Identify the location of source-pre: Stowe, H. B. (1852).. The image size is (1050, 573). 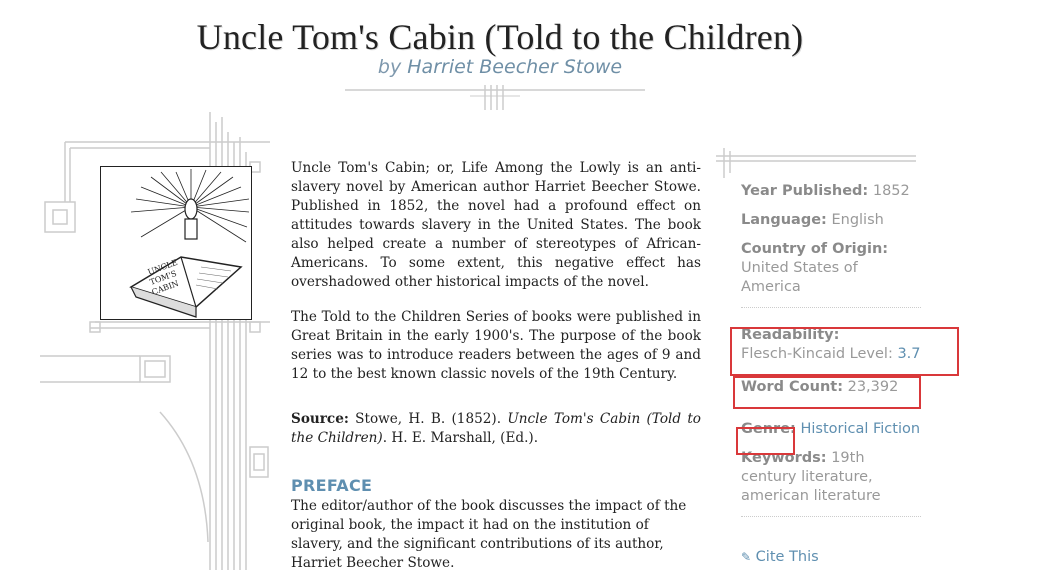
(428, 419).